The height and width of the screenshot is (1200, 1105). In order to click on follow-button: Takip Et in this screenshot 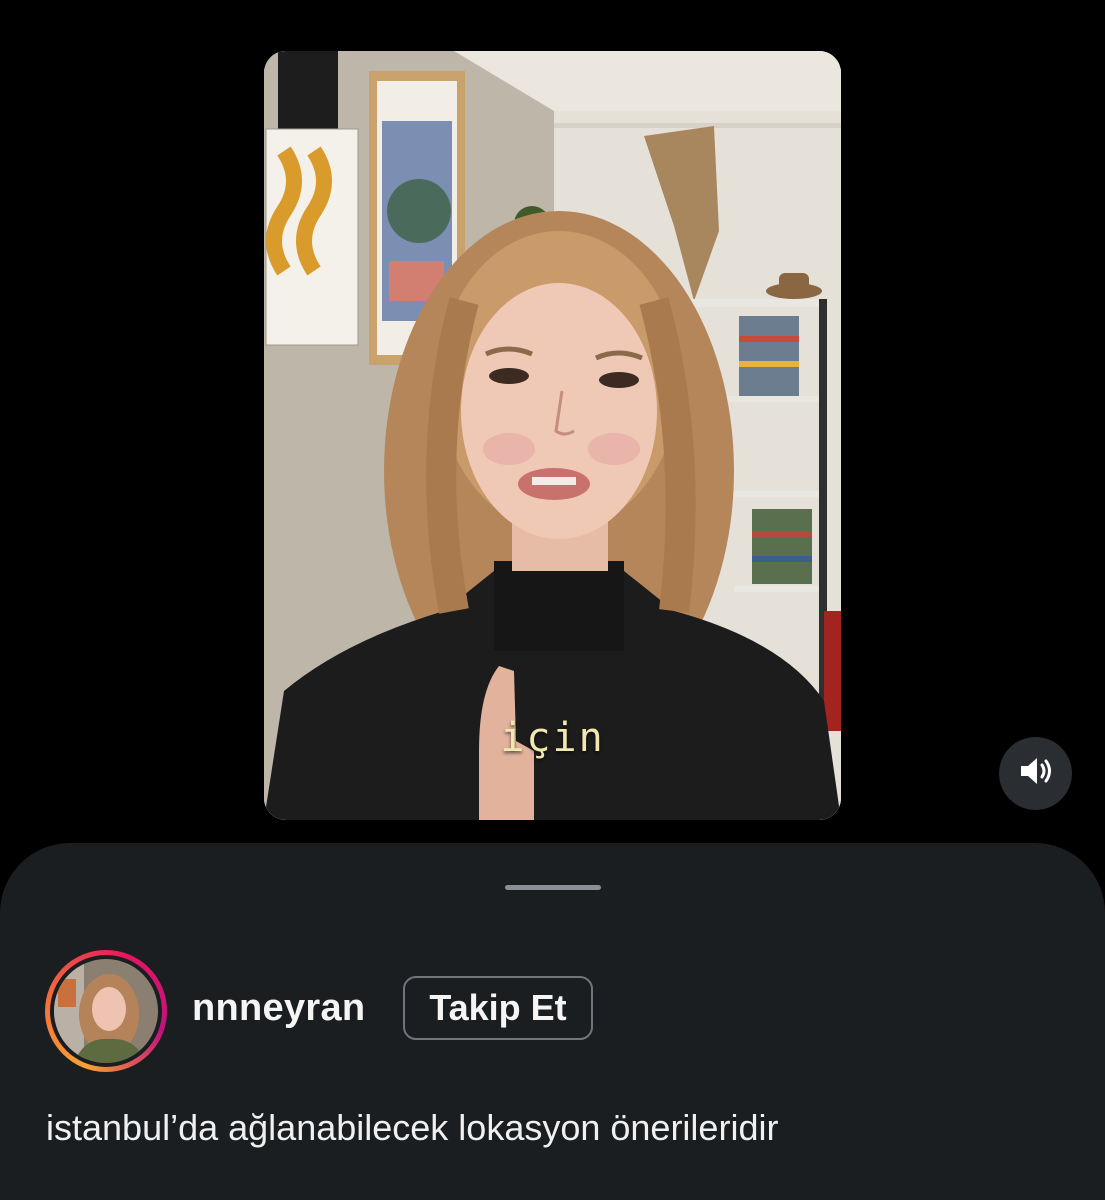, I will do `click(498, 1008)`.